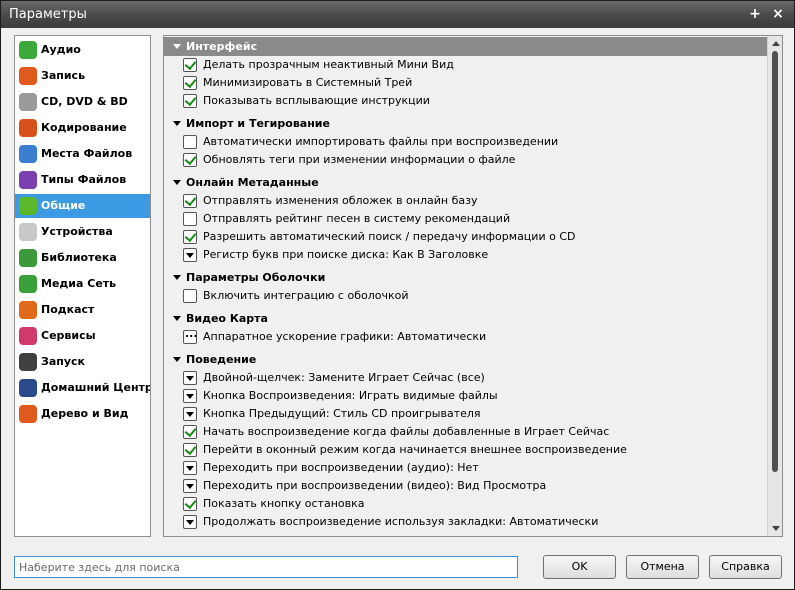 This screenshot has height=590, width=795. I want to click on group-title: Параметры Оболочки, so click(256, 277).